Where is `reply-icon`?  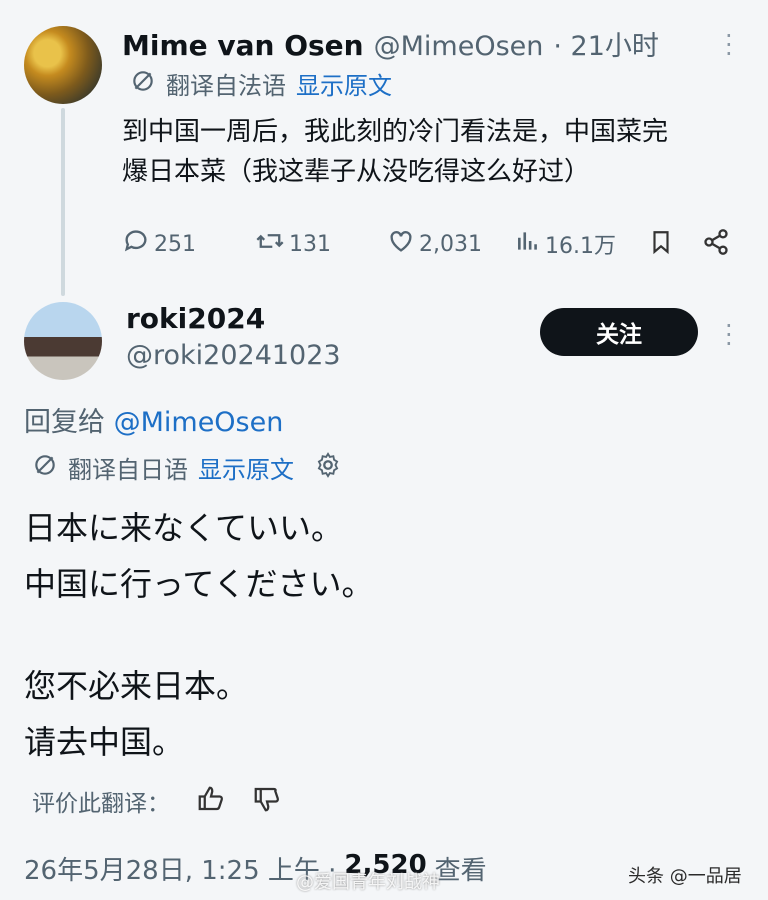
reply-icon is located at coordinates (136, 244).